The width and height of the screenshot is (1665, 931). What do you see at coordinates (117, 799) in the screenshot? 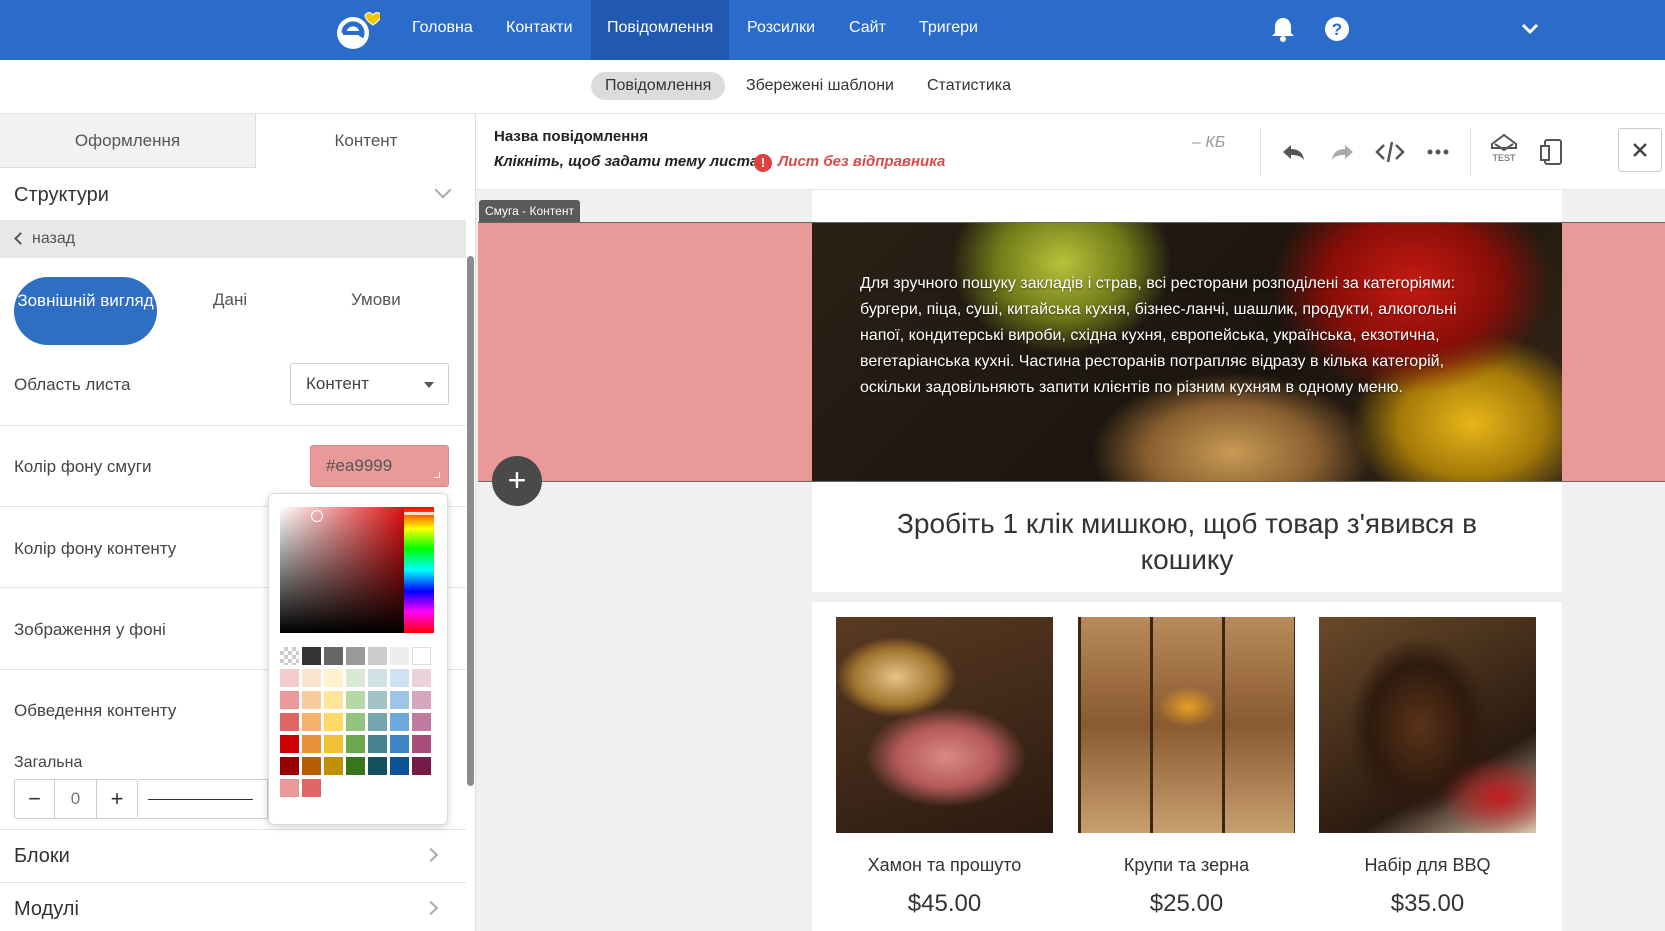
I see `increment-button: +` at bounding box center [117, 799].